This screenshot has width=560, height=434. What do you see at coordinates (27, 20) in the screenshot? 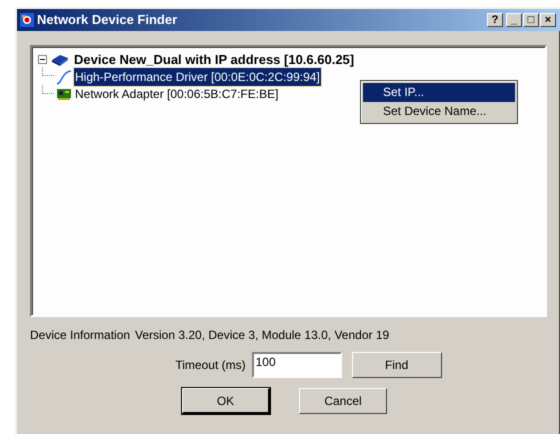
I see `app-icon` at bounding box center [27, 20].